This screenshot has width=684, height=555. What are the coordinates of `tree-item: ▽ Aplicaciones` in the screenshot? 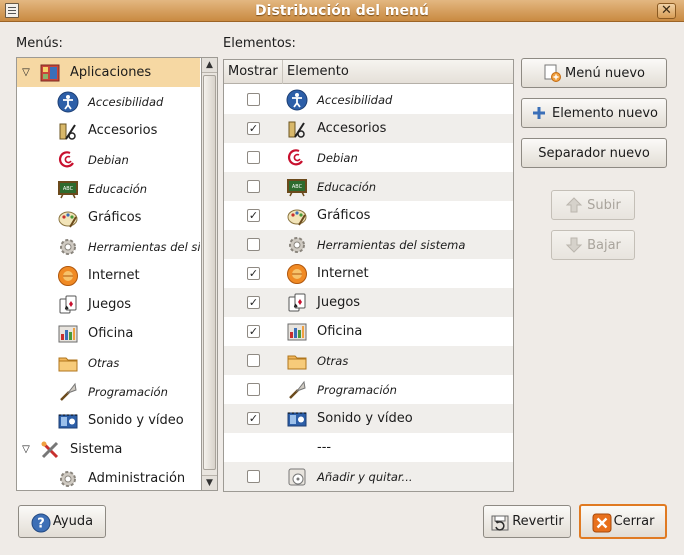 It's located at (108, 72).